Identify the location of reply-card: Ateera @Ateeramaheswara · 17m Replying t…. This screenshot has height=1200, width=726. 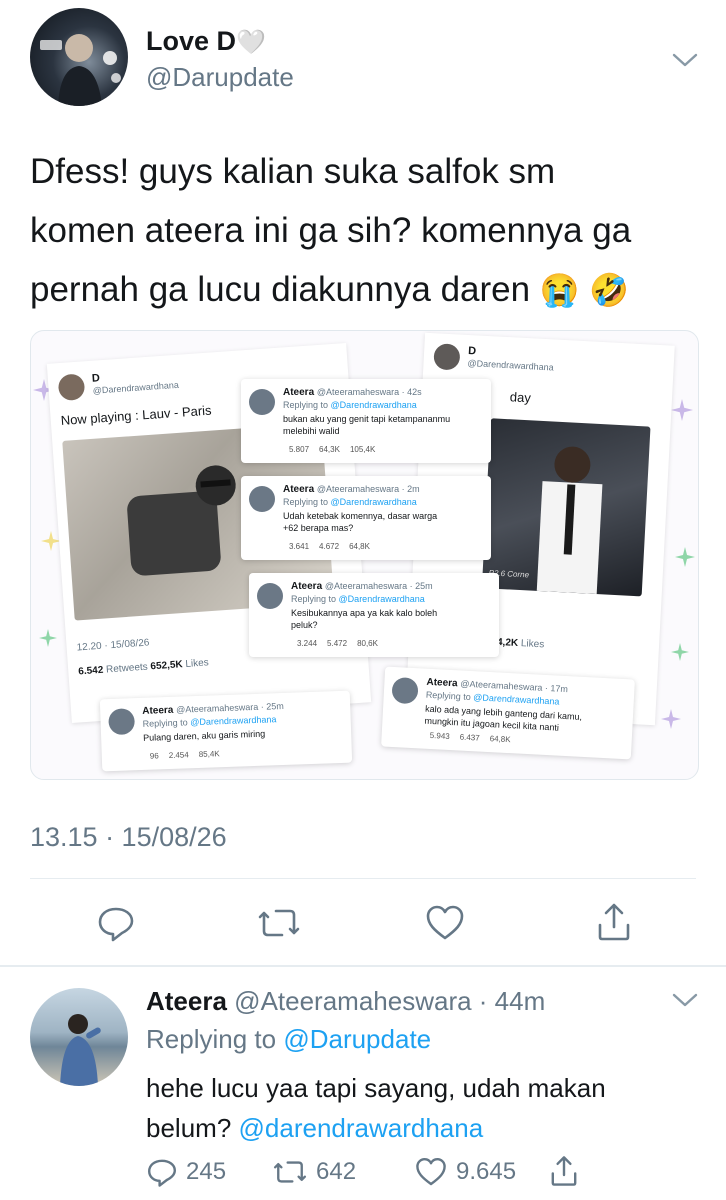
(508, 713).